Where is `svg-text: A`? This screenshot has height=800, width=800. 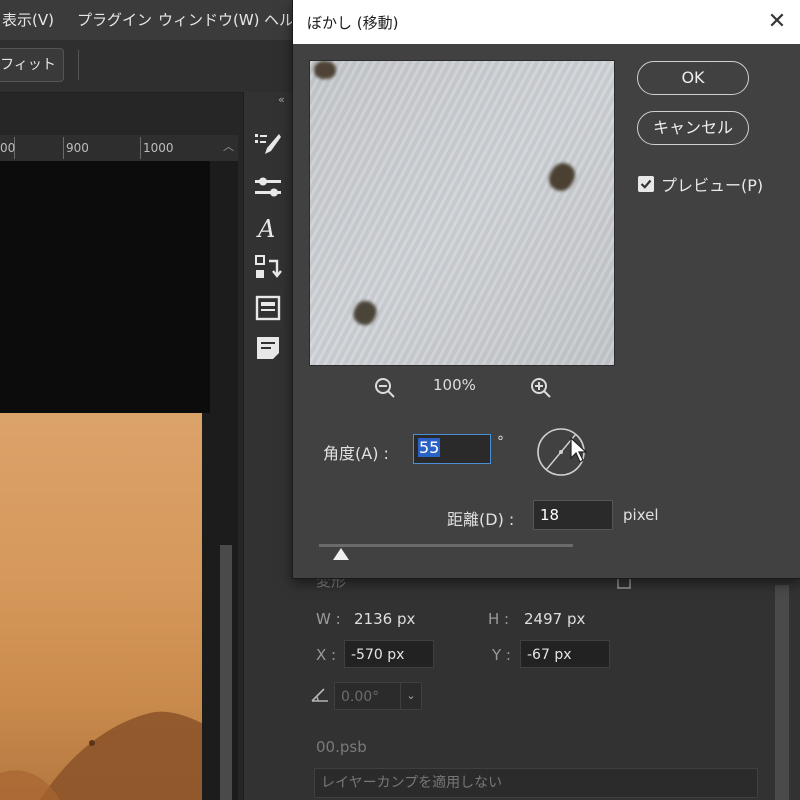 svg-text: A is located at coordinates (265, 228).